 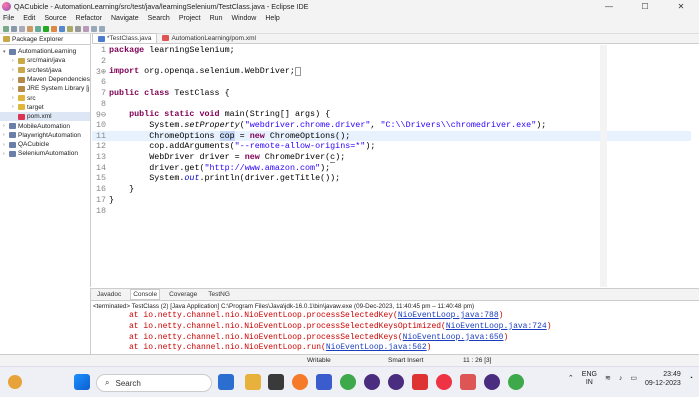 What do you see at coordinates (492, 382) in the screenshot?
I see `eclipse-active-icon` at bounding box center [492, 382].